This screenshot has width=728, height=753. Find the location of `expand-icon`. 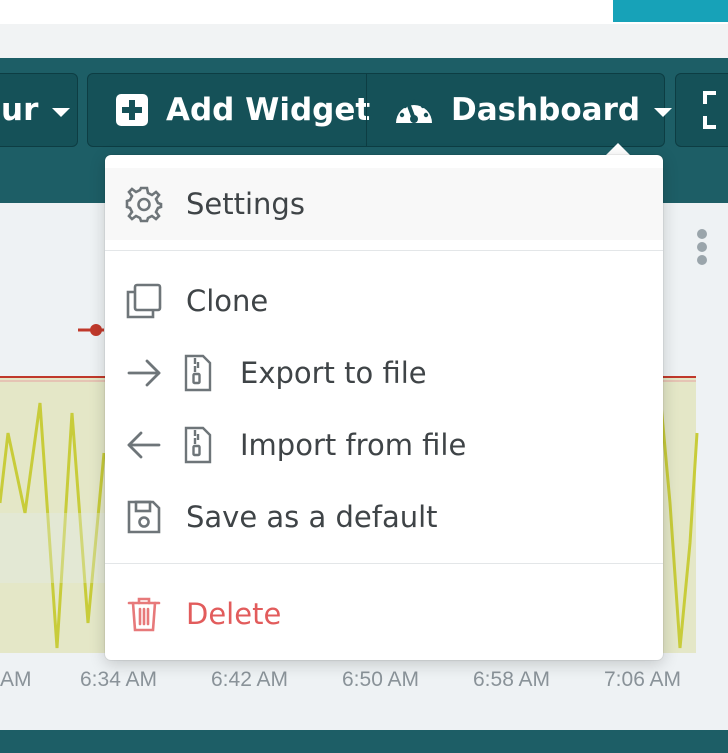

expand-icon is located at coordinates (709, 110).